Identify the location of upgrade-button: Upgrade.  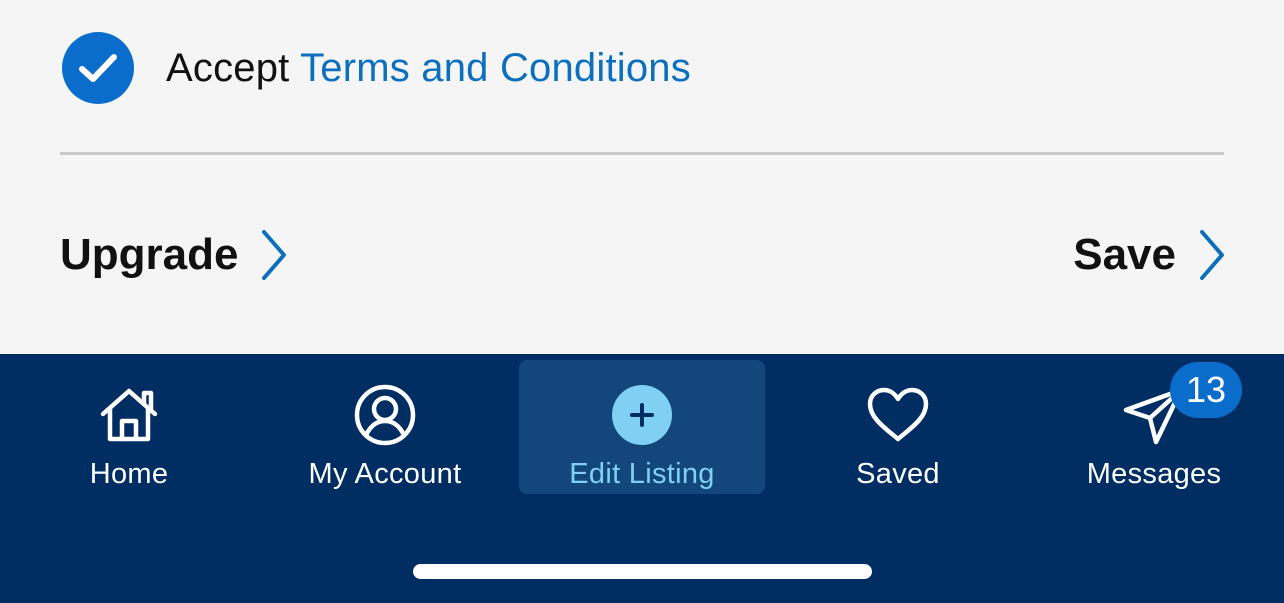
(174, 255).